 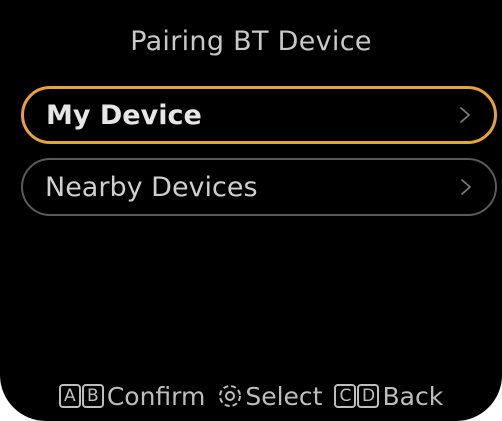 I want to click on back-hint: C D Back, so click(x=388, y=396).